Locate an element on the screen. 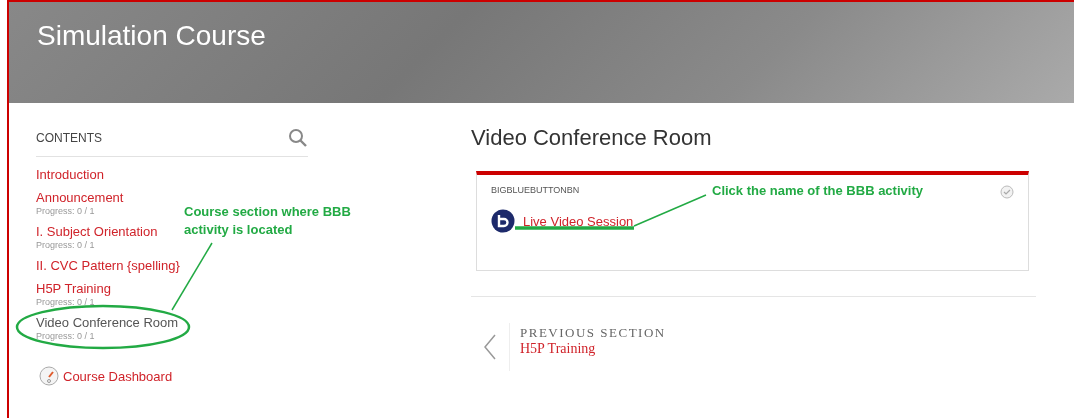 The image size is (1074, 418). section-link: I. Subject Orientation is located at coordinates (97, 231).